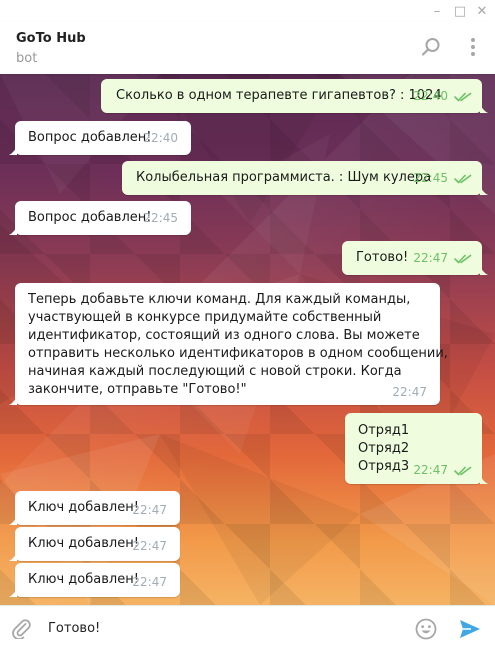 This screenshot has width=495, height=650. I want to click on send-button, so click(470, 629).